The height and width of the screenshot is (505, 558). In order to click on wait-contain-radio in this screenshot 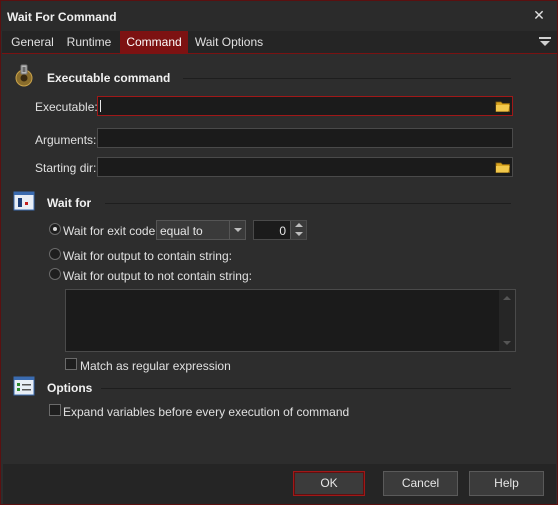, I will do `click(55, 254)`.